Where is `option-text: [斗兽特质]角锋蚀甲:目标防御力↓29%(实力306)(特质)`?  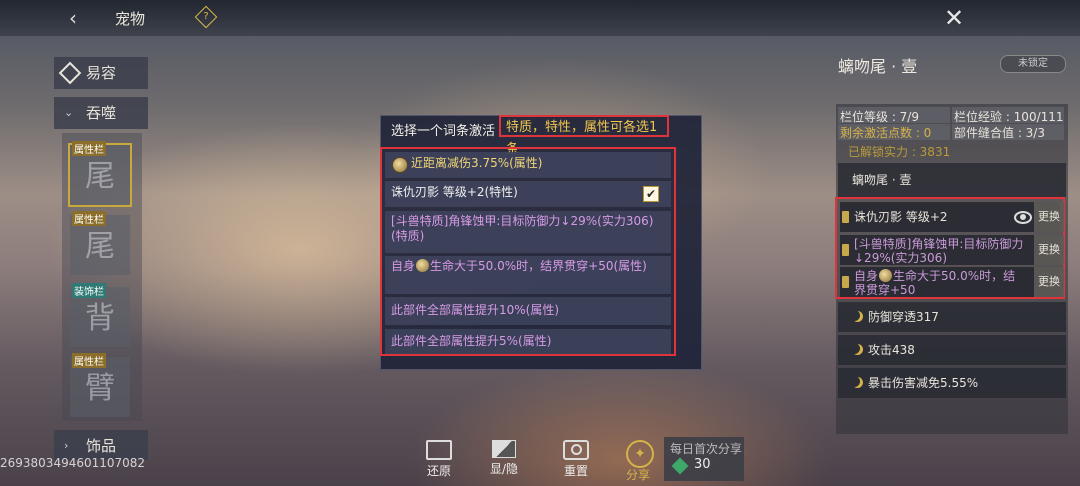 option-text: [斗兽特质]角锋蚀甲:目标防御力↓29%(实力306)(特质) is located at coordinates (522, 228).